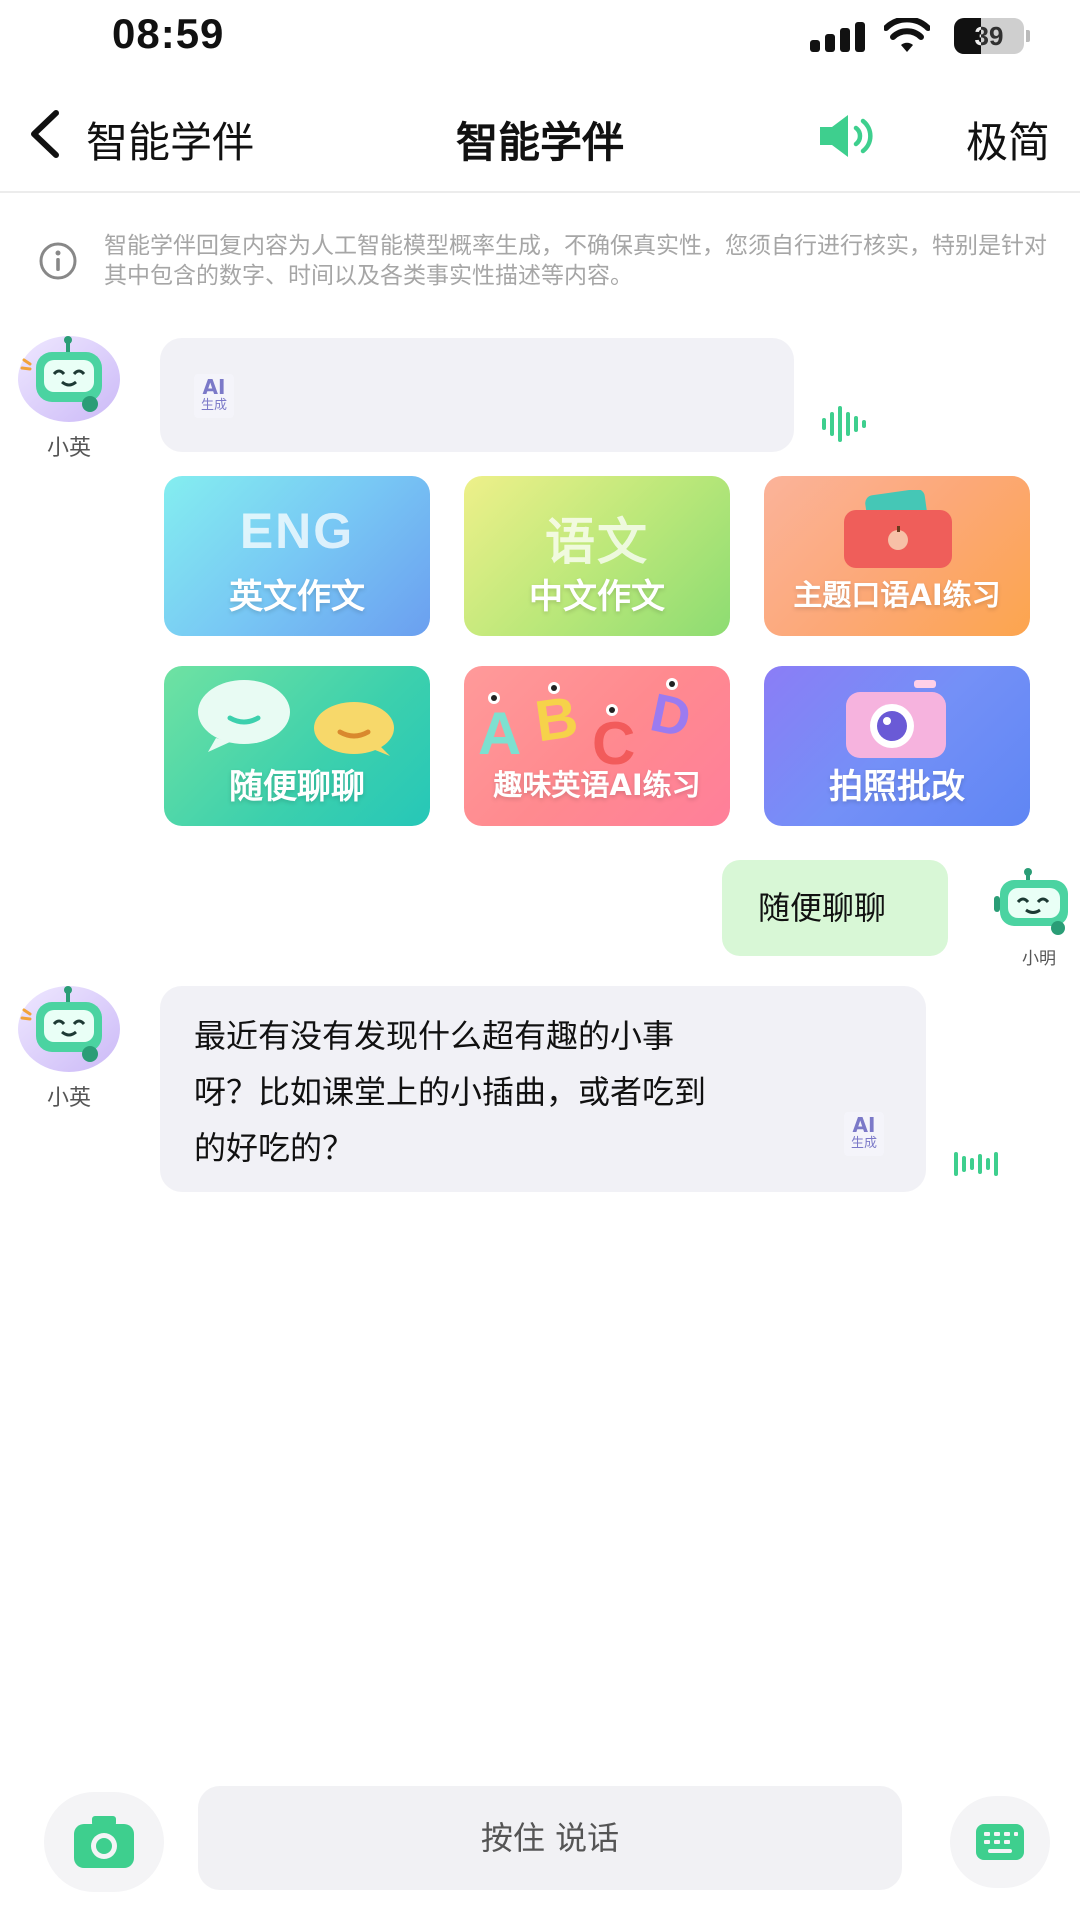 This screenshot has width=1080, height=1920. Describe the element at coordinates (670, 715) in the screenshot. I see `svg-text: D` at that location.